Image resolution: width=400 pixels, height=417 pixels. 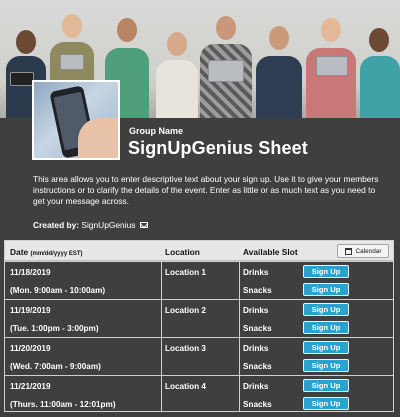 I want to click on row-time: (Thurs. 11:00am - 12:01pm), so click(x=63, y=404).